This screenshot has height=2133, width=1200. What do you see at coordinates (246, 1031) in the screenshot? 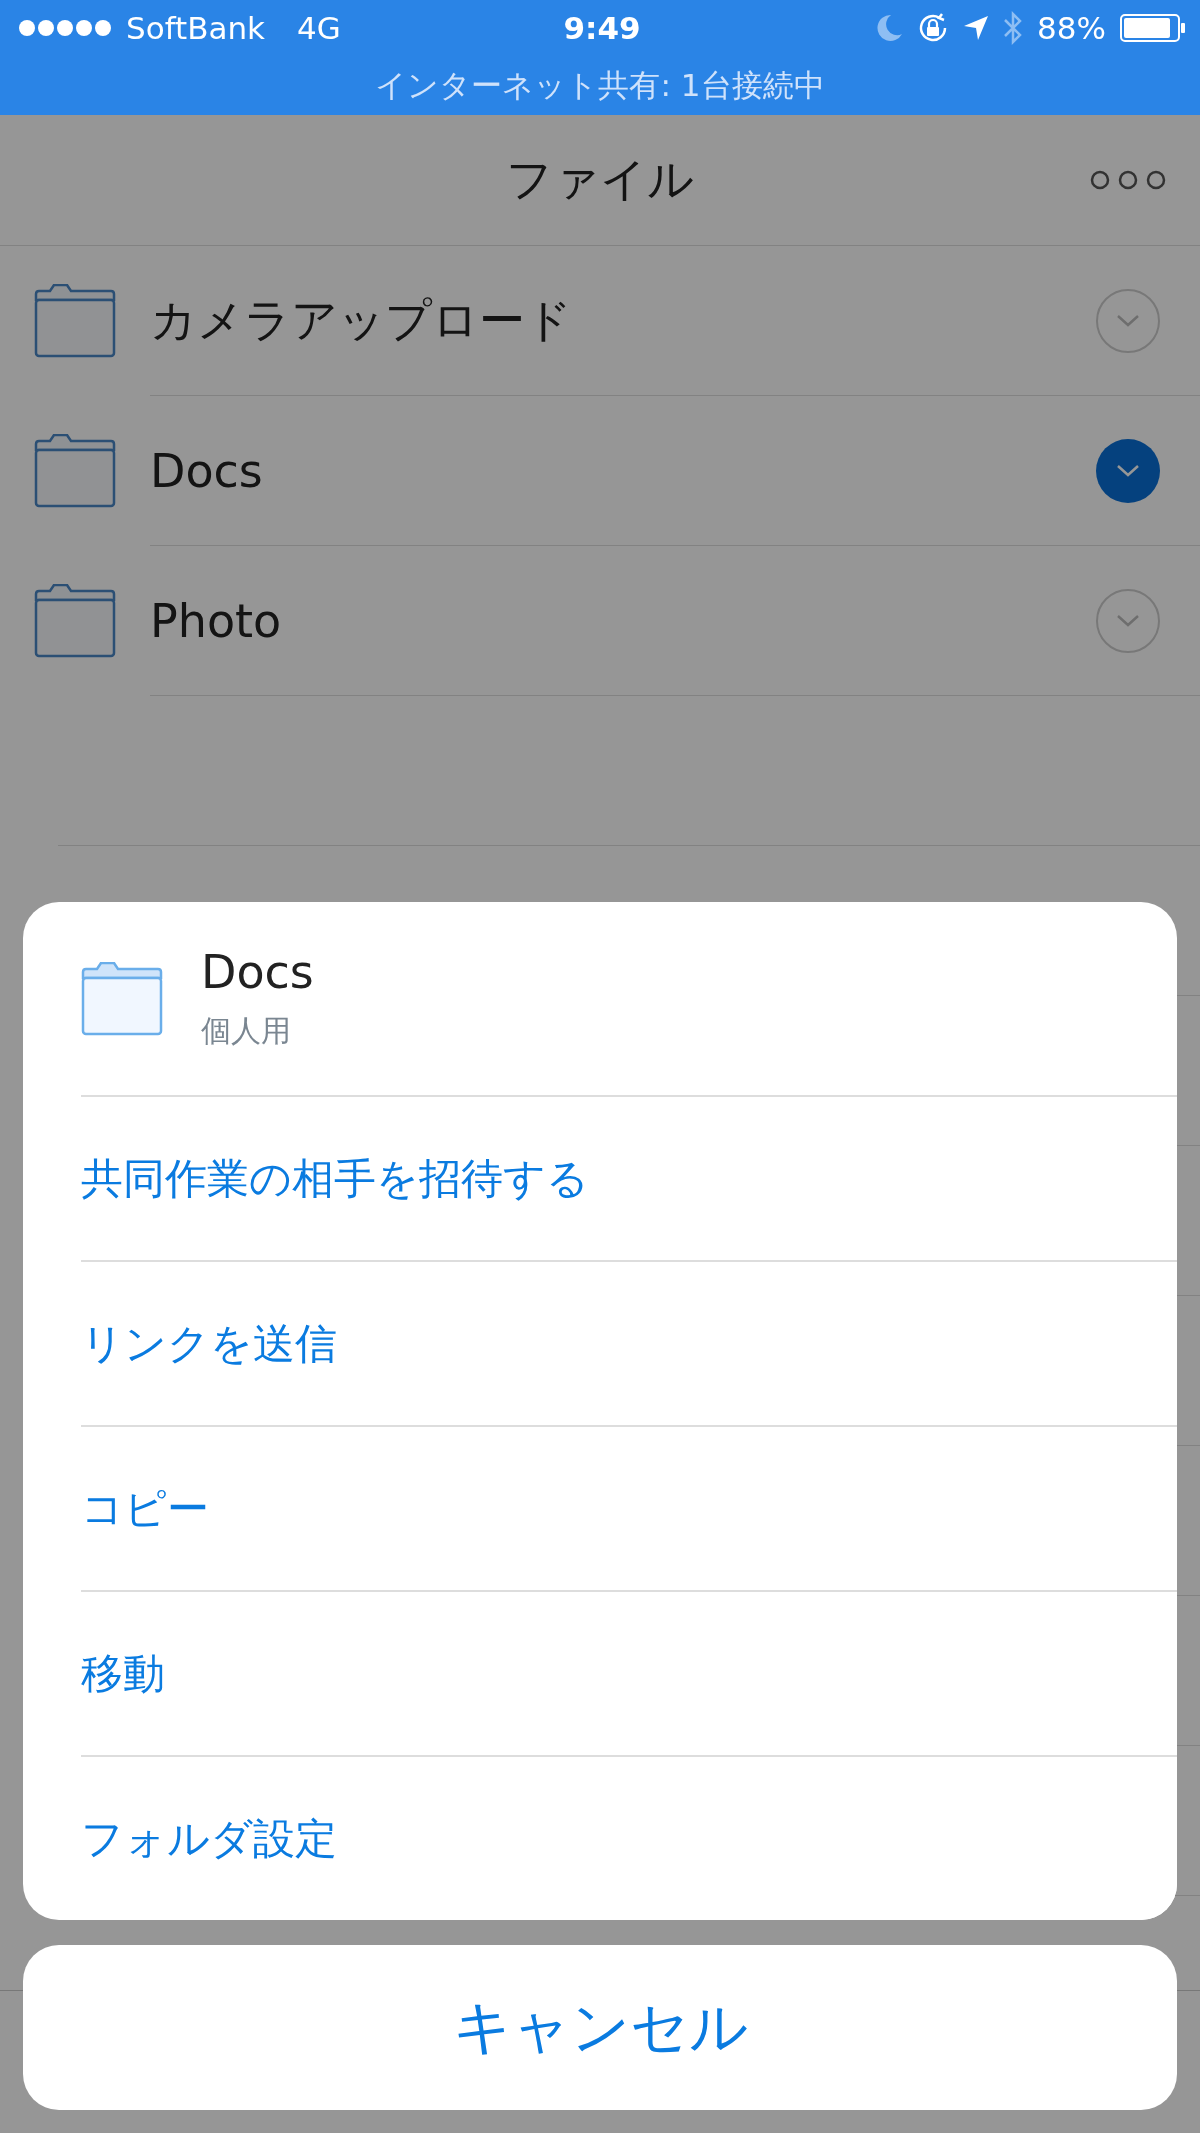
I see `sheet-subtitle: 個人用` at bounding box center [246, 1031].